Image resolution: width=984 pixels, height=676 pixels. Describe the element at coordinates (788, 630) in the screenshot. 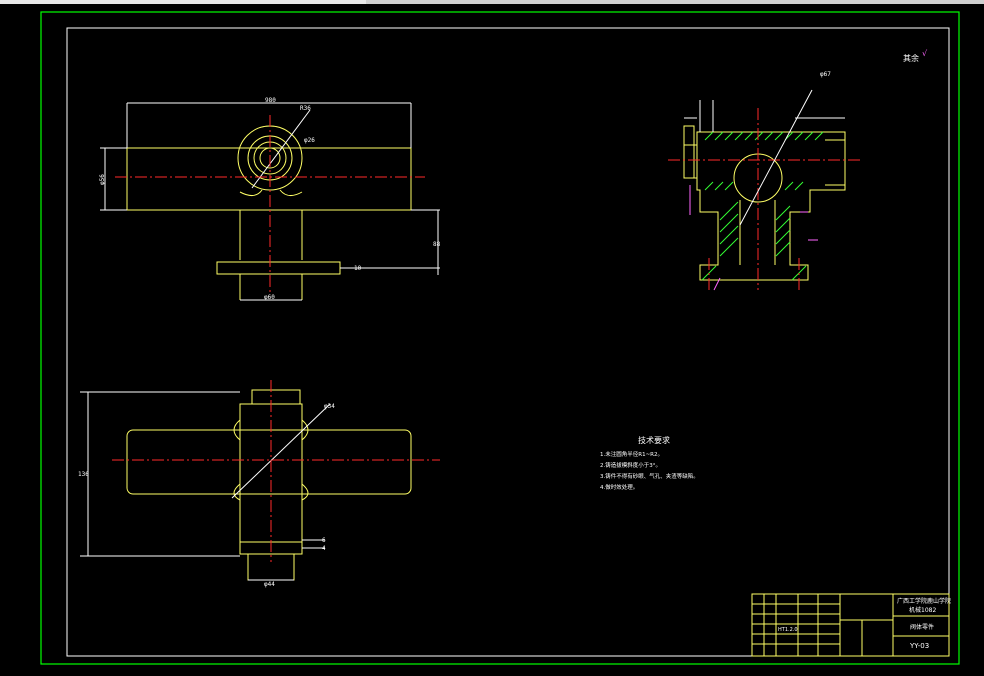

I see `title-scale-cell: HT1.2.0` at that location.